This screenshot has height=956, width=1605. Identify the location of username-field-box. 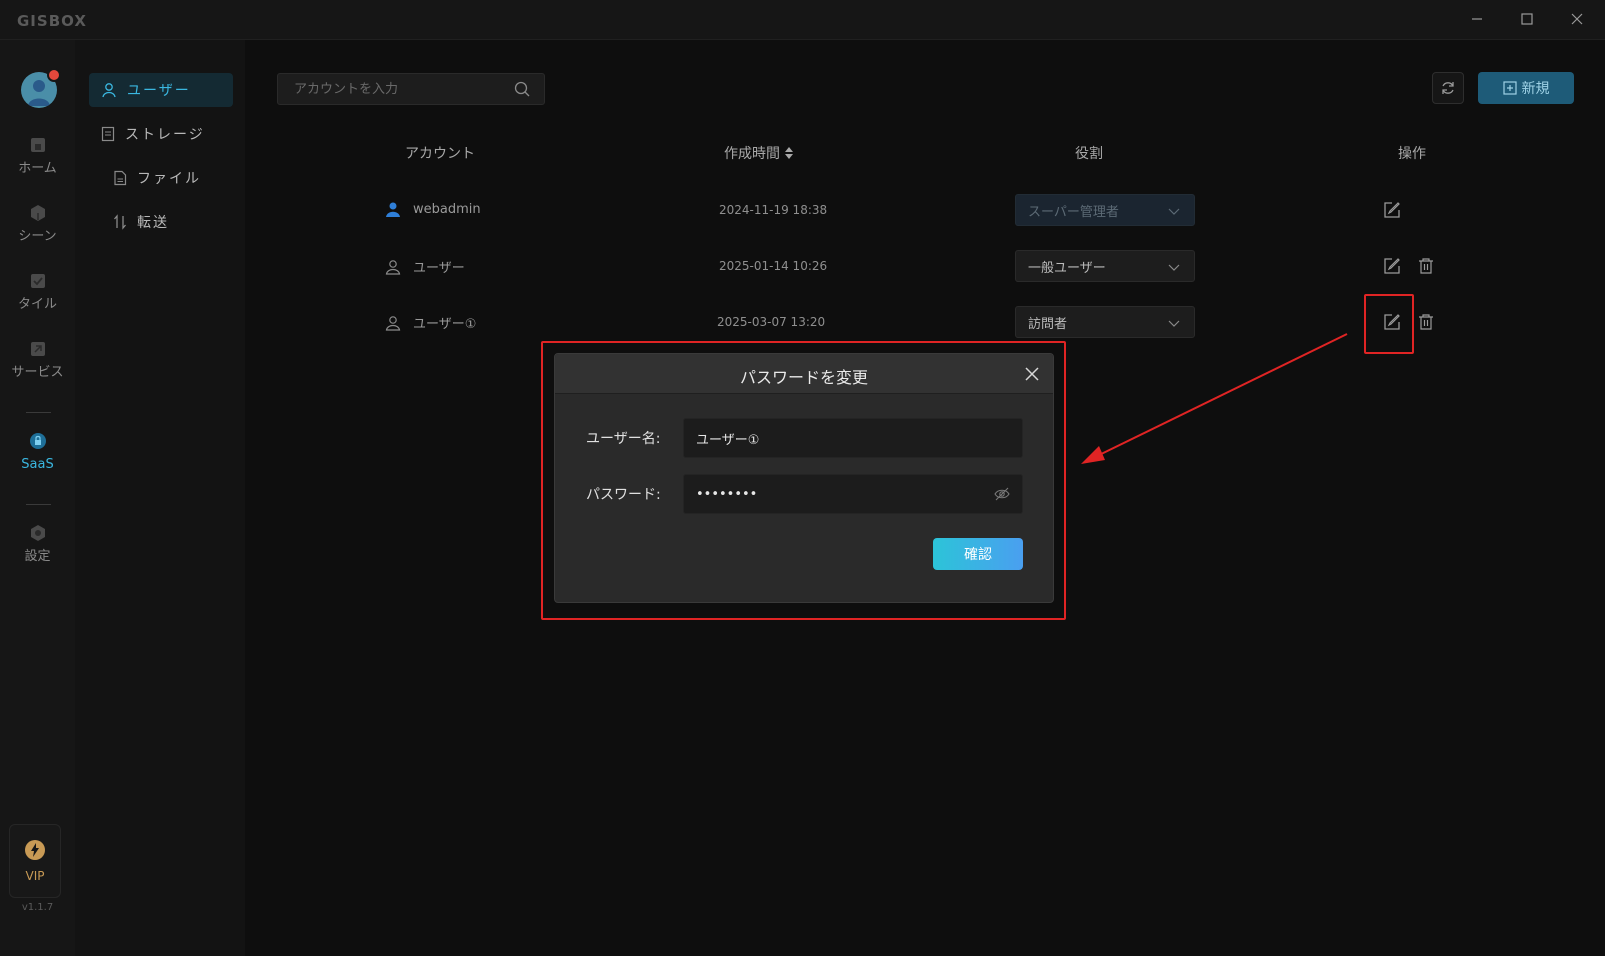
(853, 438).